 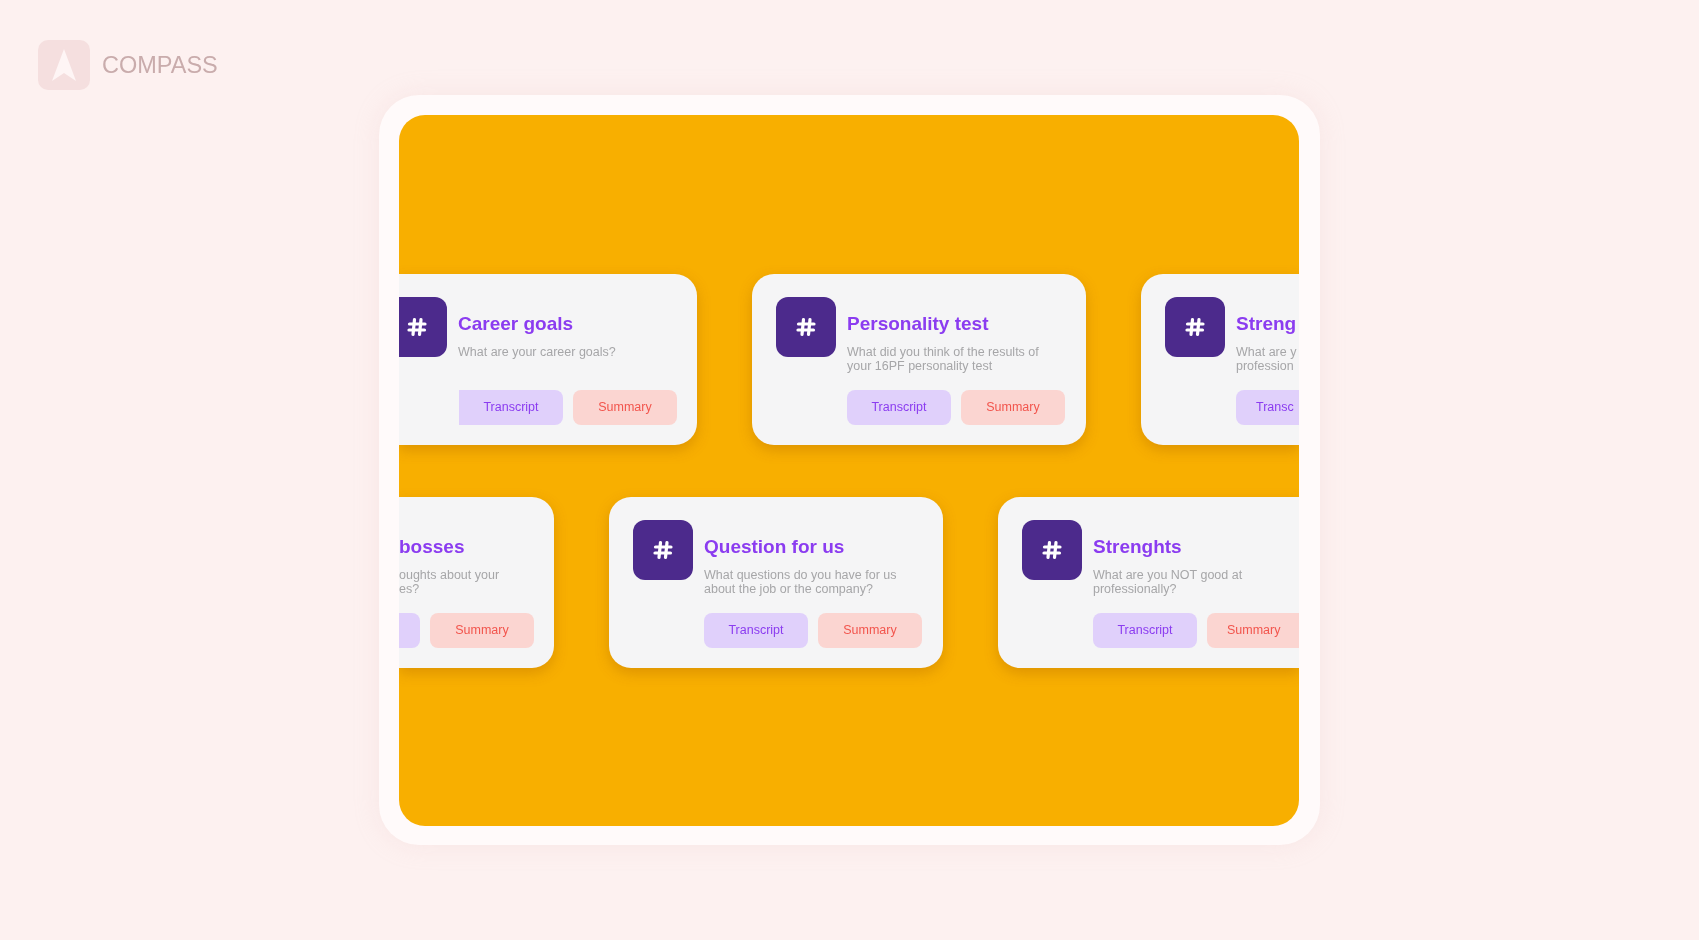 I want to click on card-description: oughts about your es?, so click(x=449, y=581).